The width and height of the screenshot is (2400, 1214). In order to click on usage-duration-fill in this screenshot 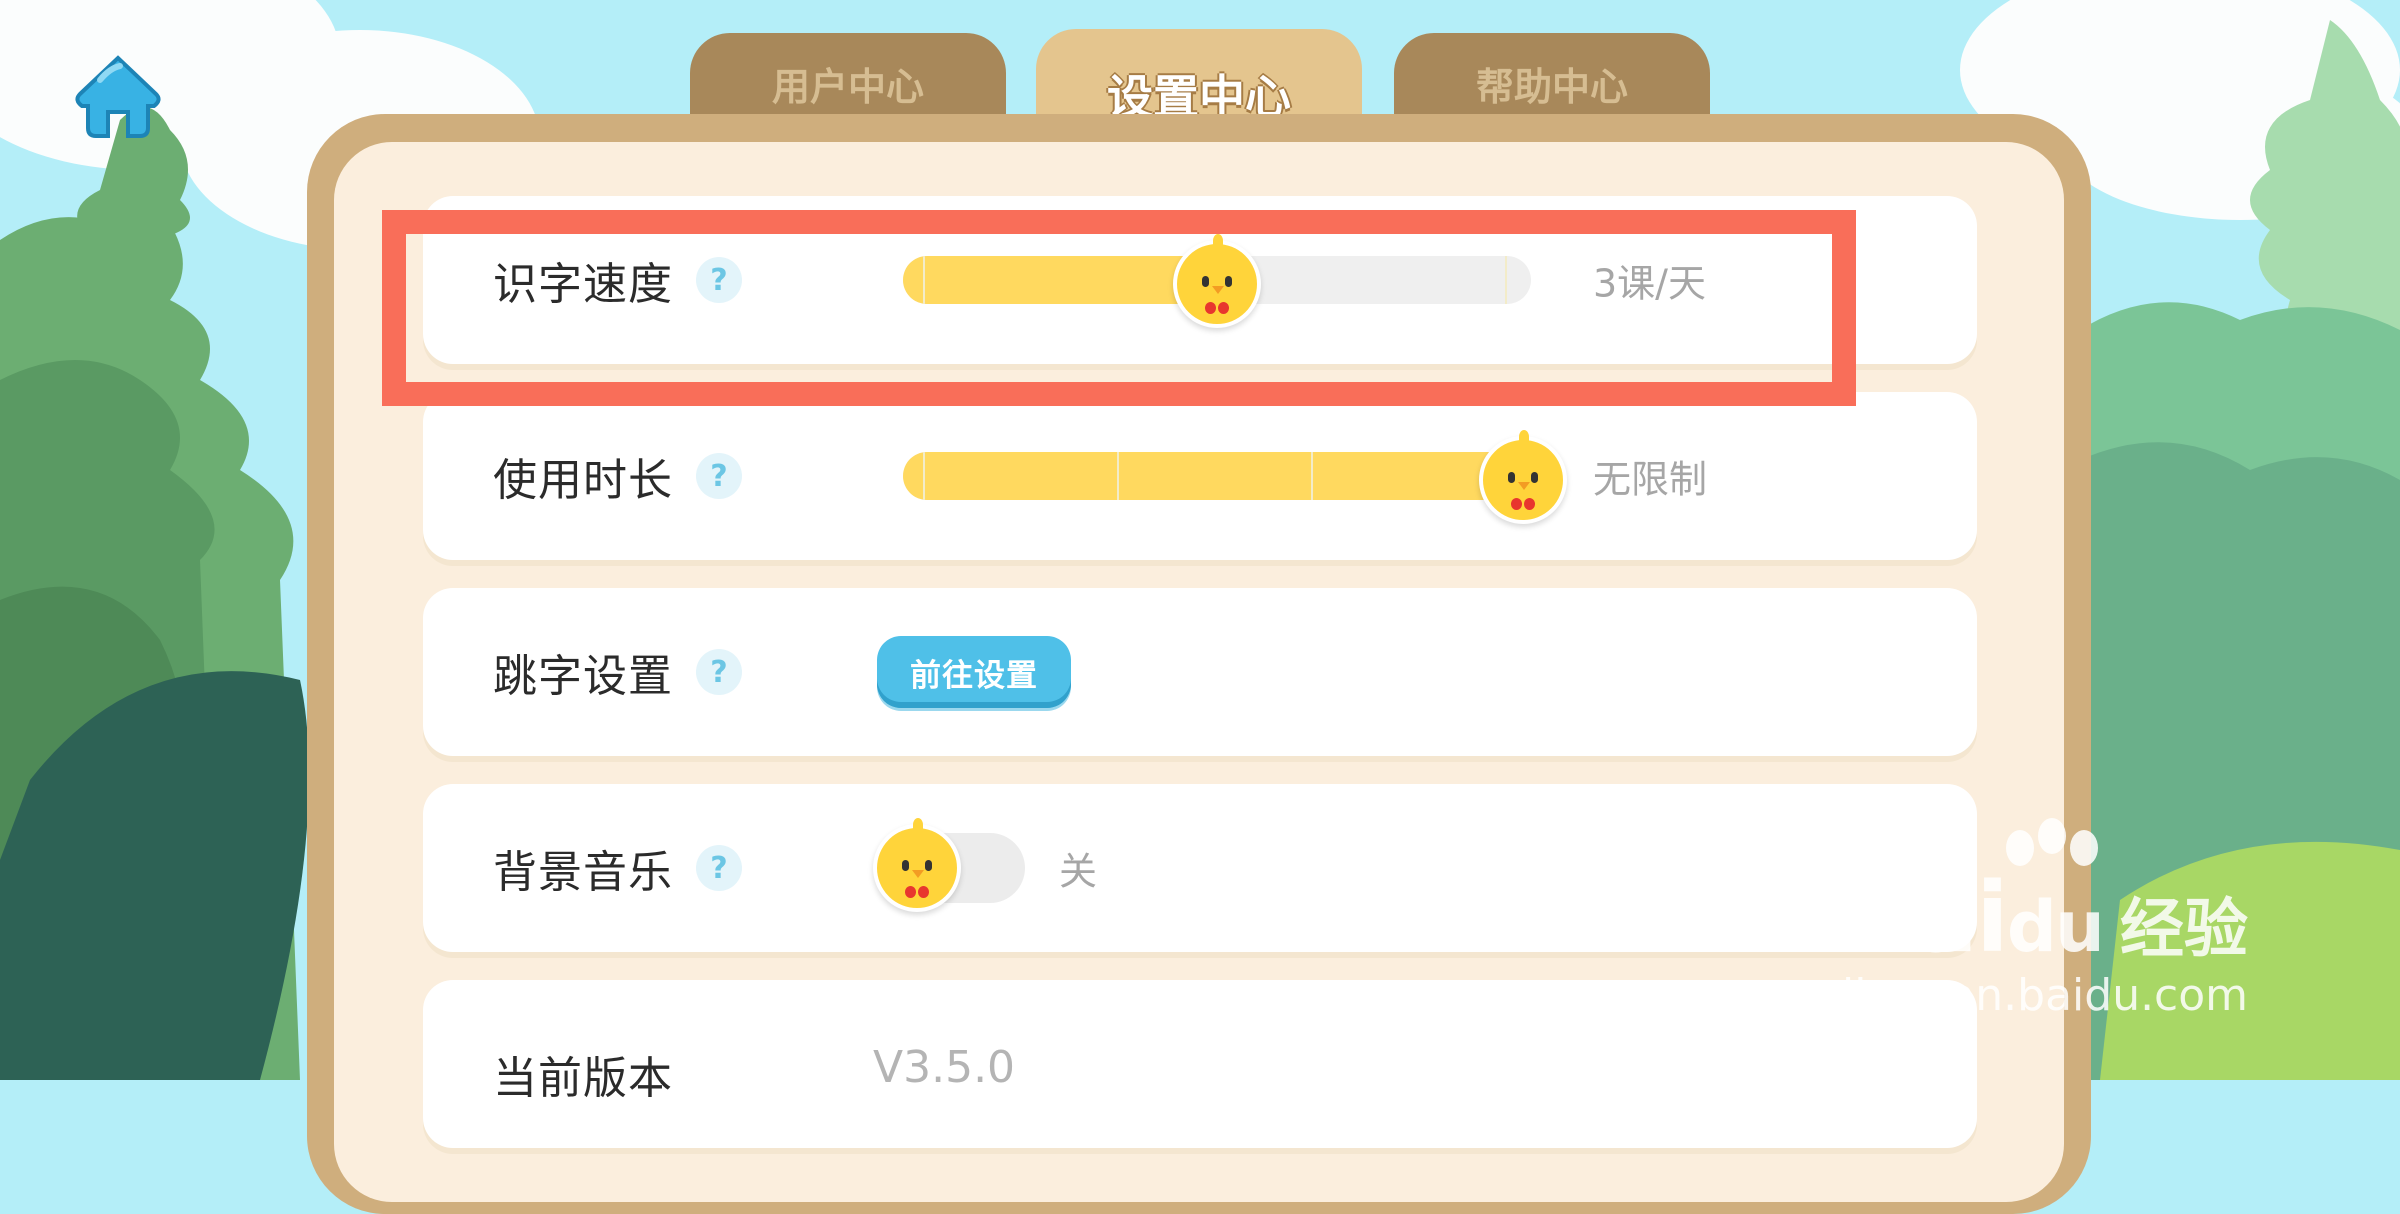, I will do `click(1217, 476)`.